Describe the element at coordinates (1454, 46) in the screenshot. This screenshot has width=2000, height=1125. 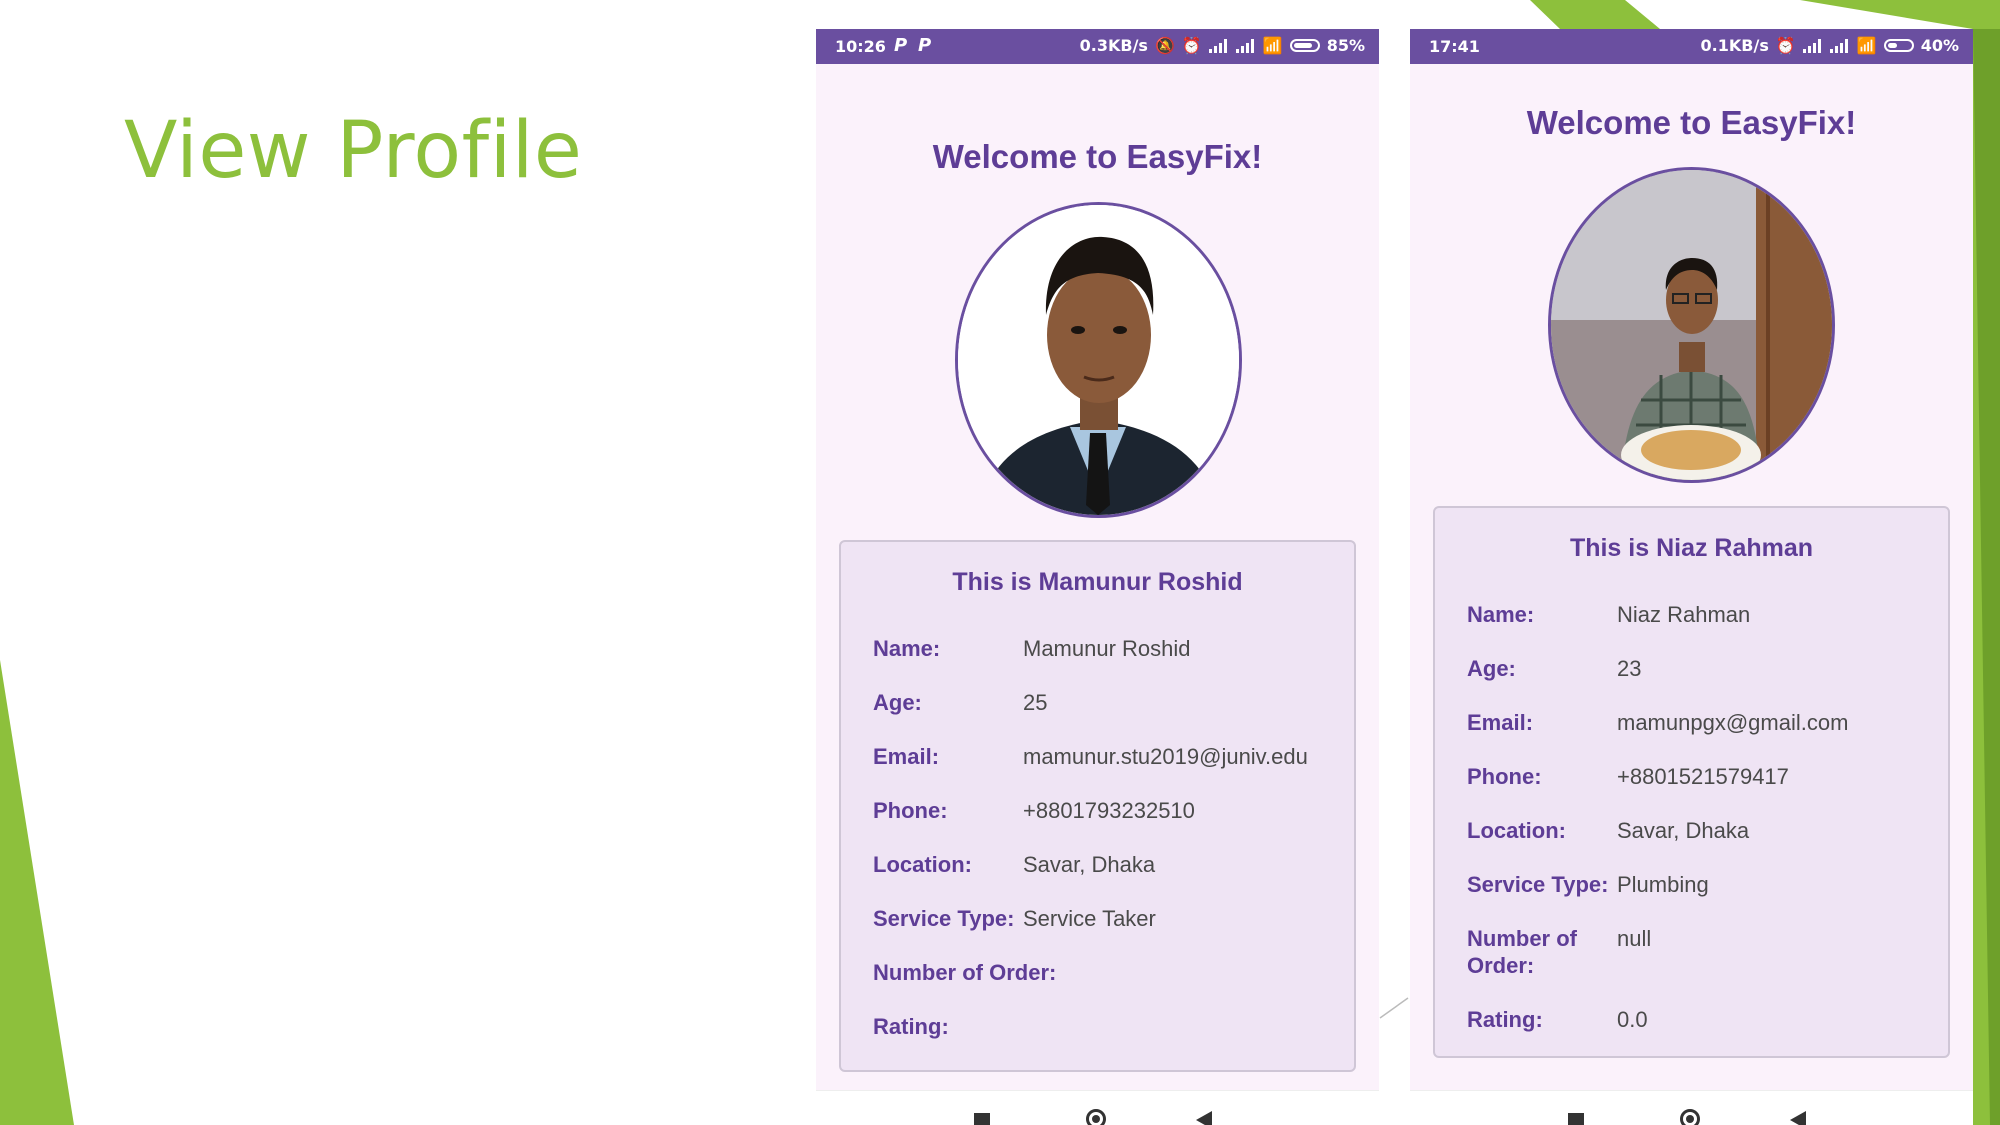
I see `status-time: 17:41` at that location.